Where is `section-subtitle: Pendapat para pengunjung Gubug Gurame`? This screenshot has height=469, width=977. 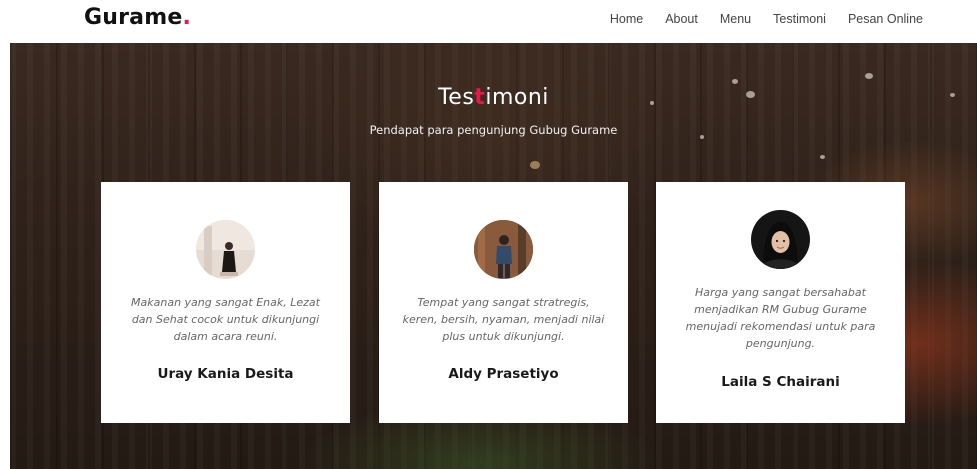
section-subtitle: Pendapat para pengunjung Gubug Gurame is located at coordinates (493, 130).